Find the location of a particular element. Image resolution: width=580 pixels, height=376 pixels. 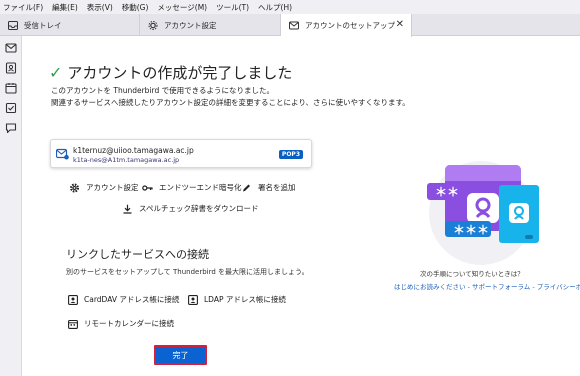

connect-calendar-button: リモートカレンダーに接続 is located at coordinates (121, 323).